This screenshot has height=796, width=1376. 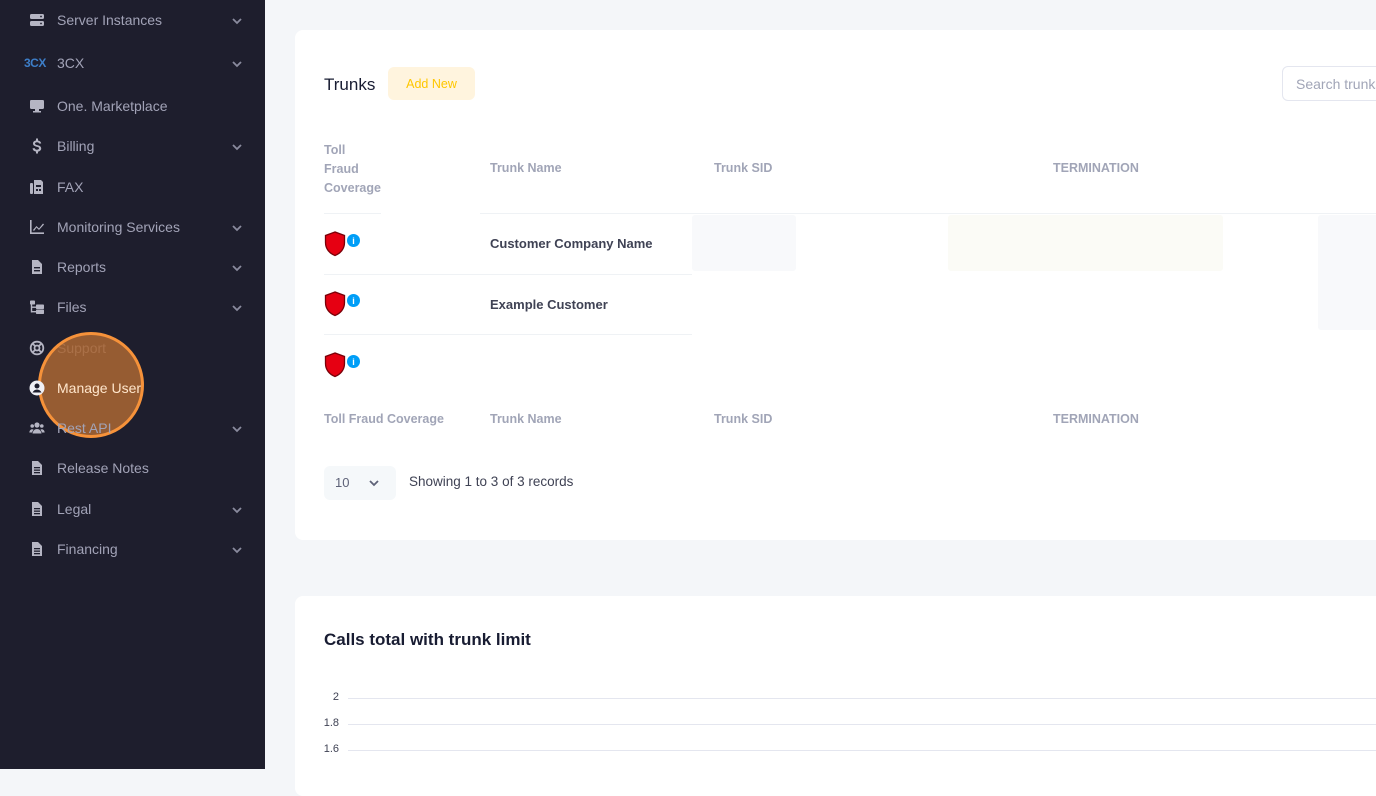 What do you see at coordinates (71, 63) in the screenshot?
I see `sidebar-item-label: 3CX` at bounding box center [71, 63].